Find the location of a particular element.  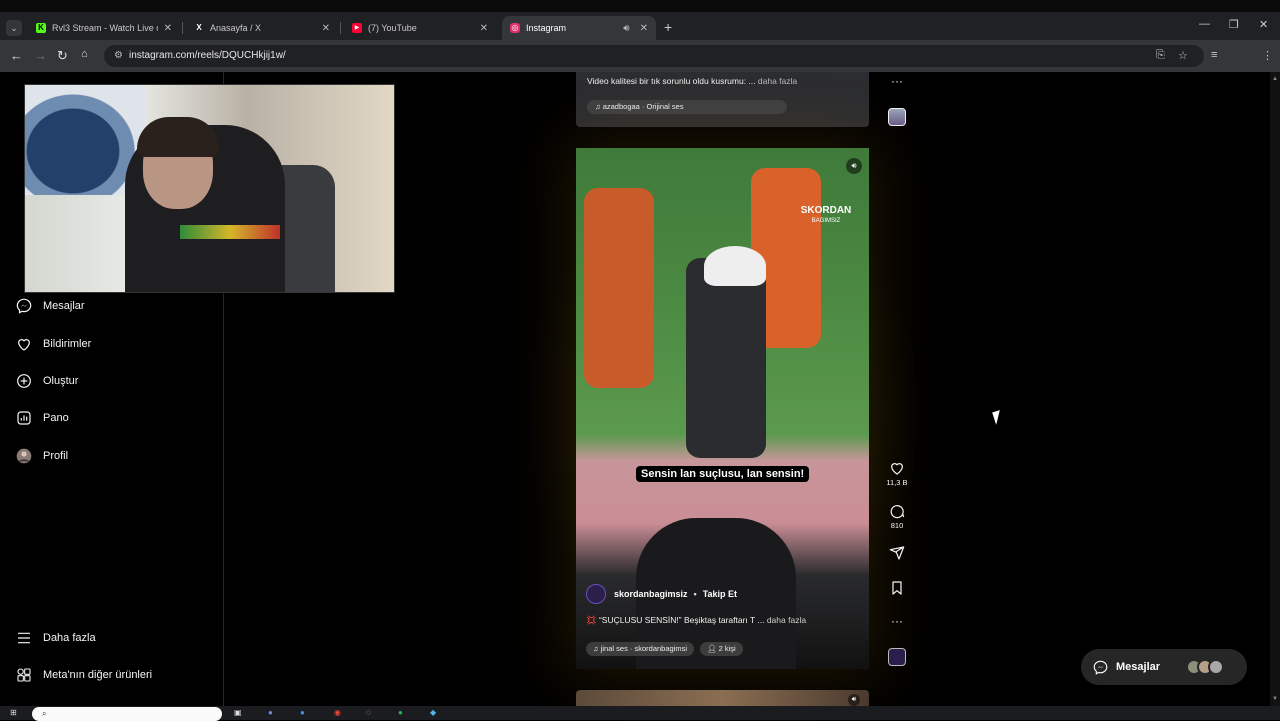

brand-logo-text: SKORDAN is located at coordinates (826, 210).